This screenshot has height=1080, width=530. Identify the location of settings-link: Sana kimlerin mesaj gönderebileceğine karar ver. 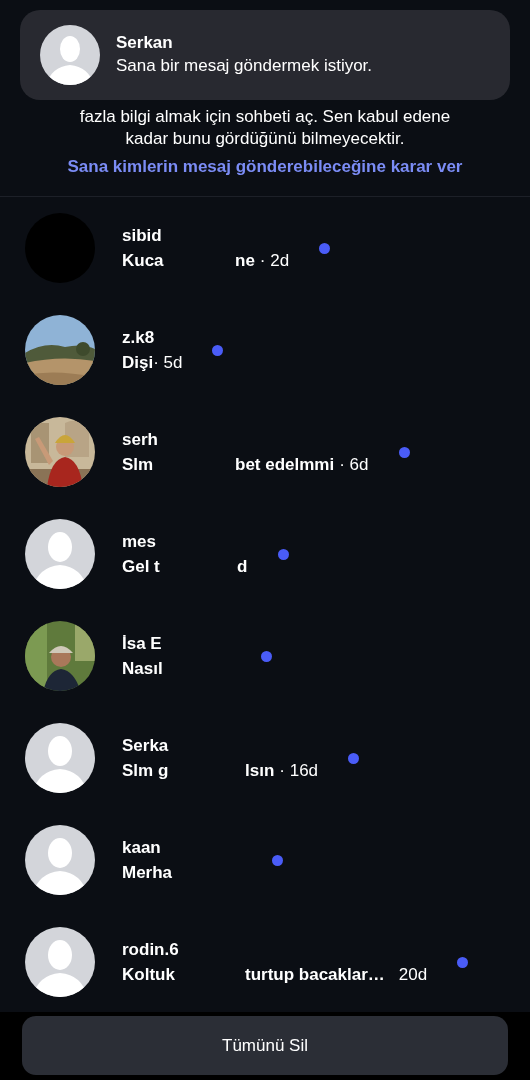
(265, 167).